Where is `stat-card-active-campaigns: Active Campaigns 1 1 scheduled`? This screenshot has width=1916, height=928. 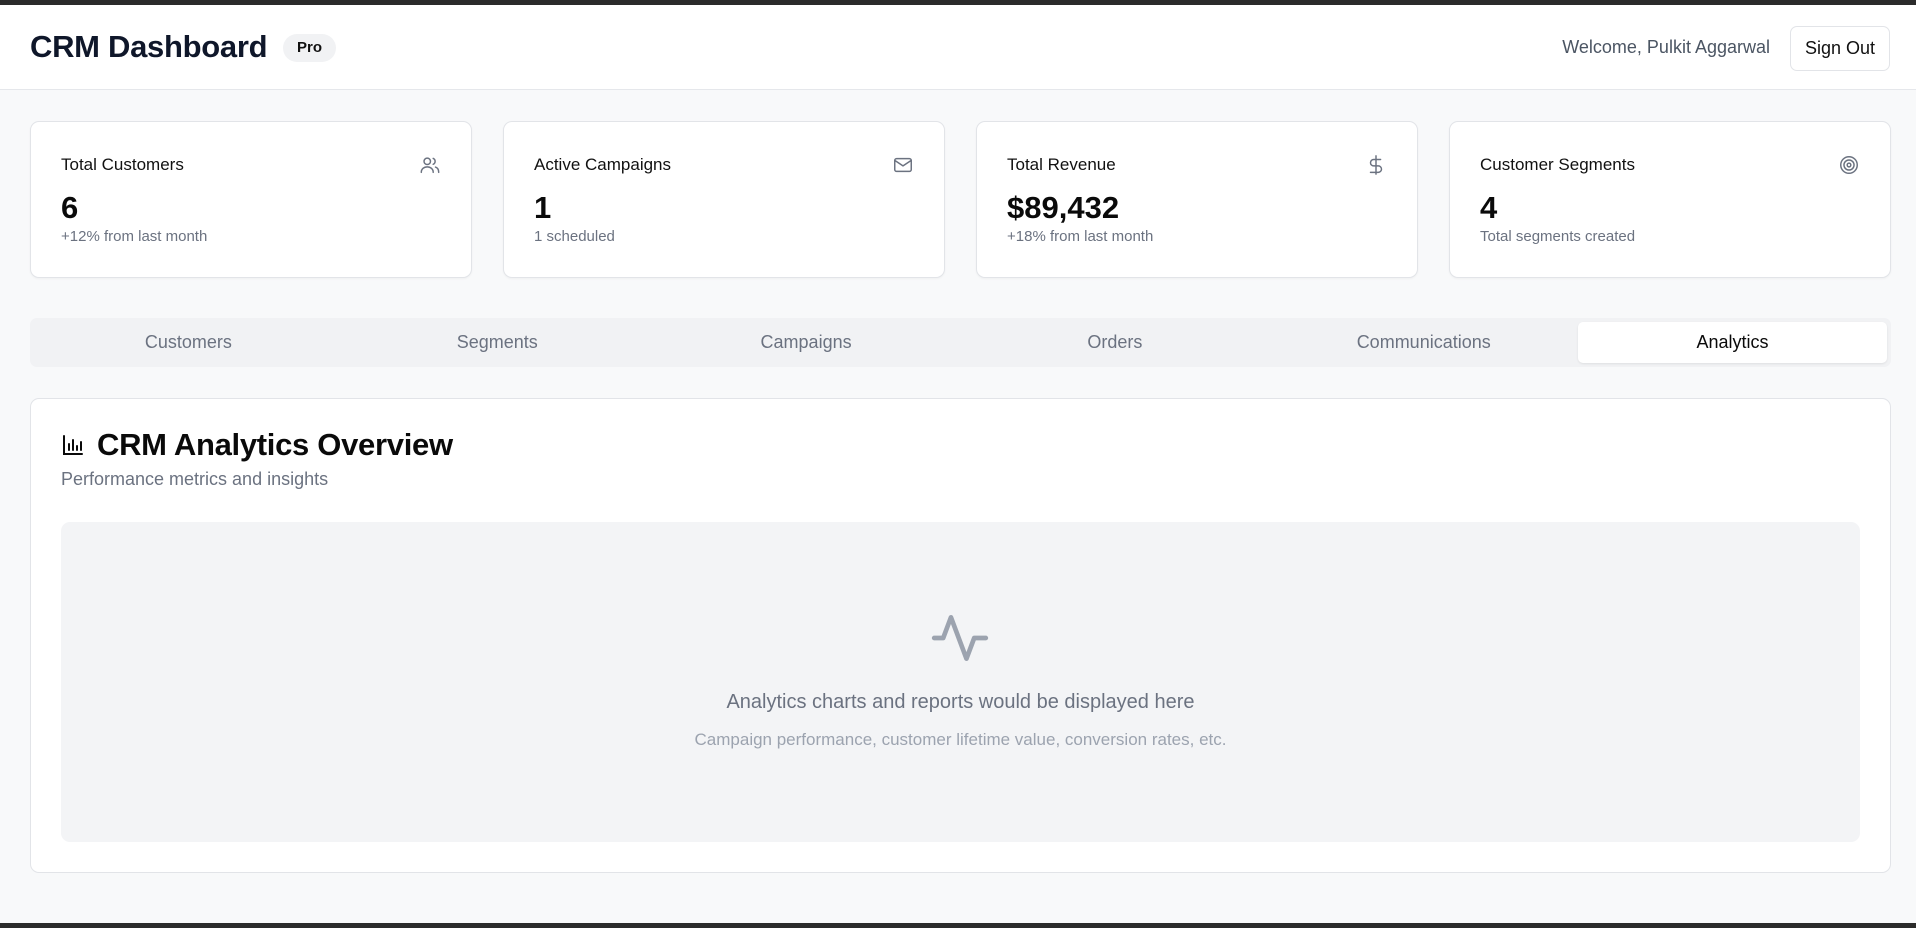 stat-card-active-campaigns: Active Campaigns 1 1 scheduled is located at coordinates (724, 199).